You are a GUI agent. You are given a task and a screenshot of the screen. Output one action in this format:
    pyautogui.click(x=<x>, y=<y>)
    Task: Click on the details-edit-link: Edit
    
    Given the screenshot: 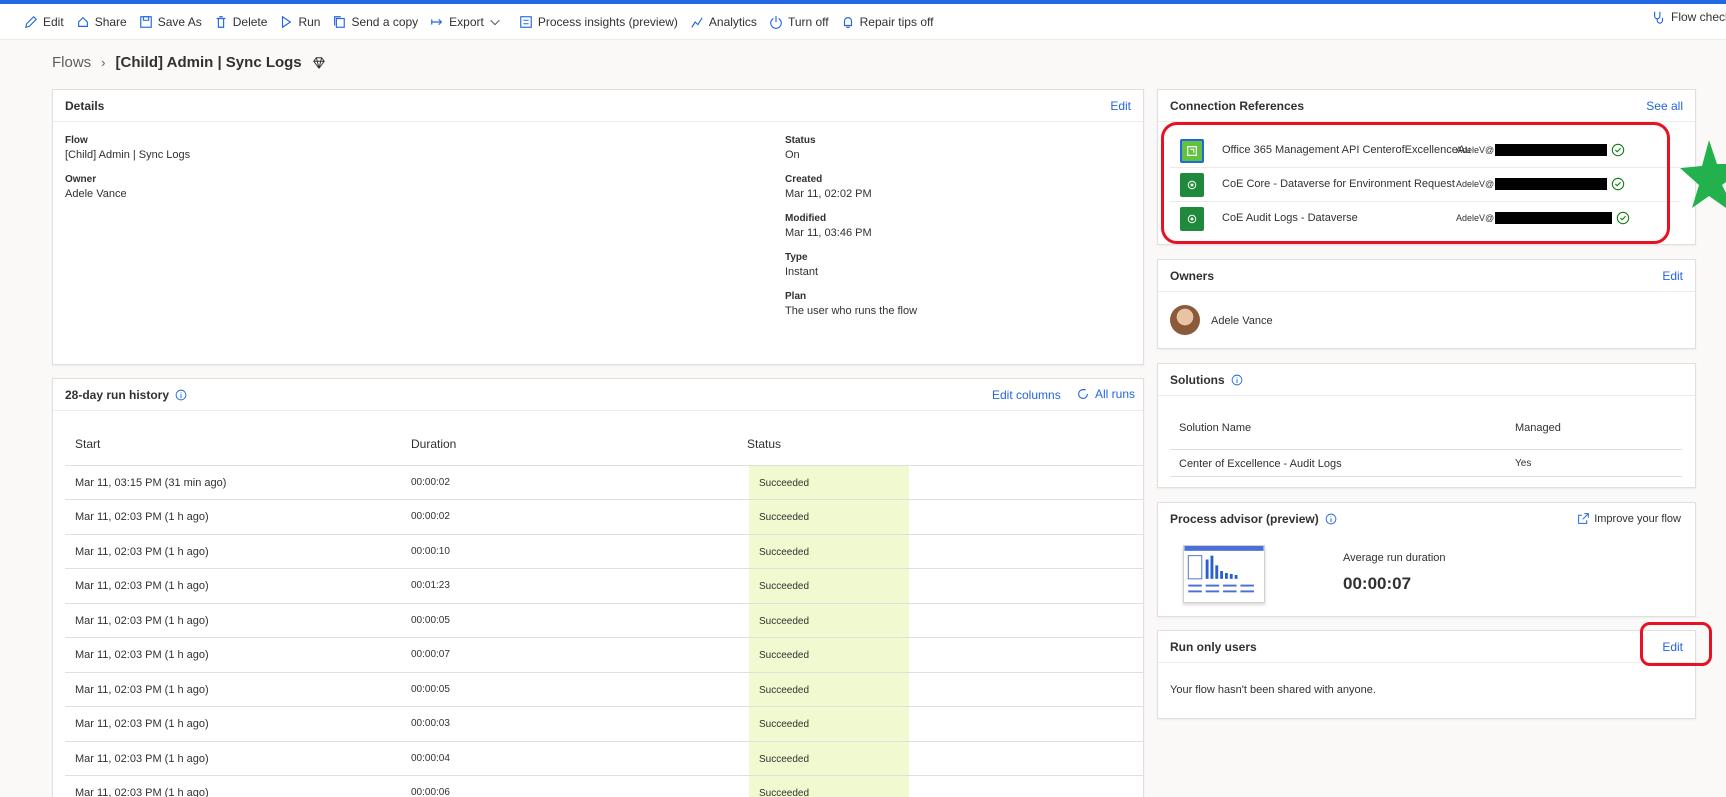 What is the action you would take?
    pyautogui.click(x=1120, y=106)
    